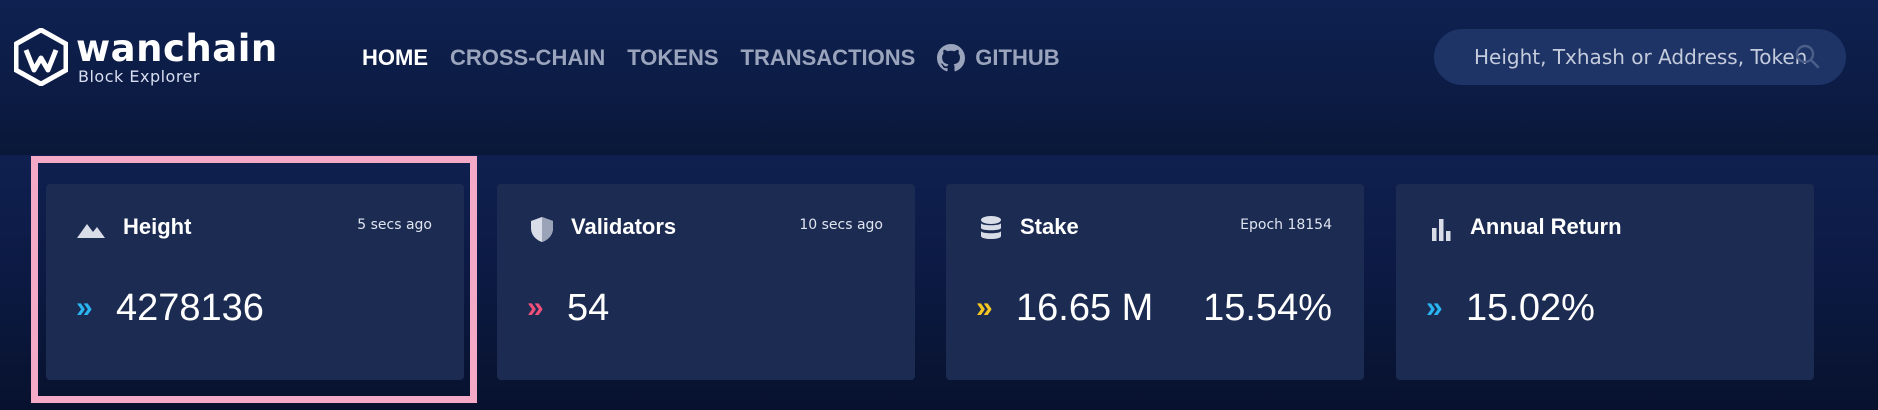 The width and height of the screenshot is (1878, 410). I want to click on nav-transactions-label: TRANSACTIONS, so click(828, 57).